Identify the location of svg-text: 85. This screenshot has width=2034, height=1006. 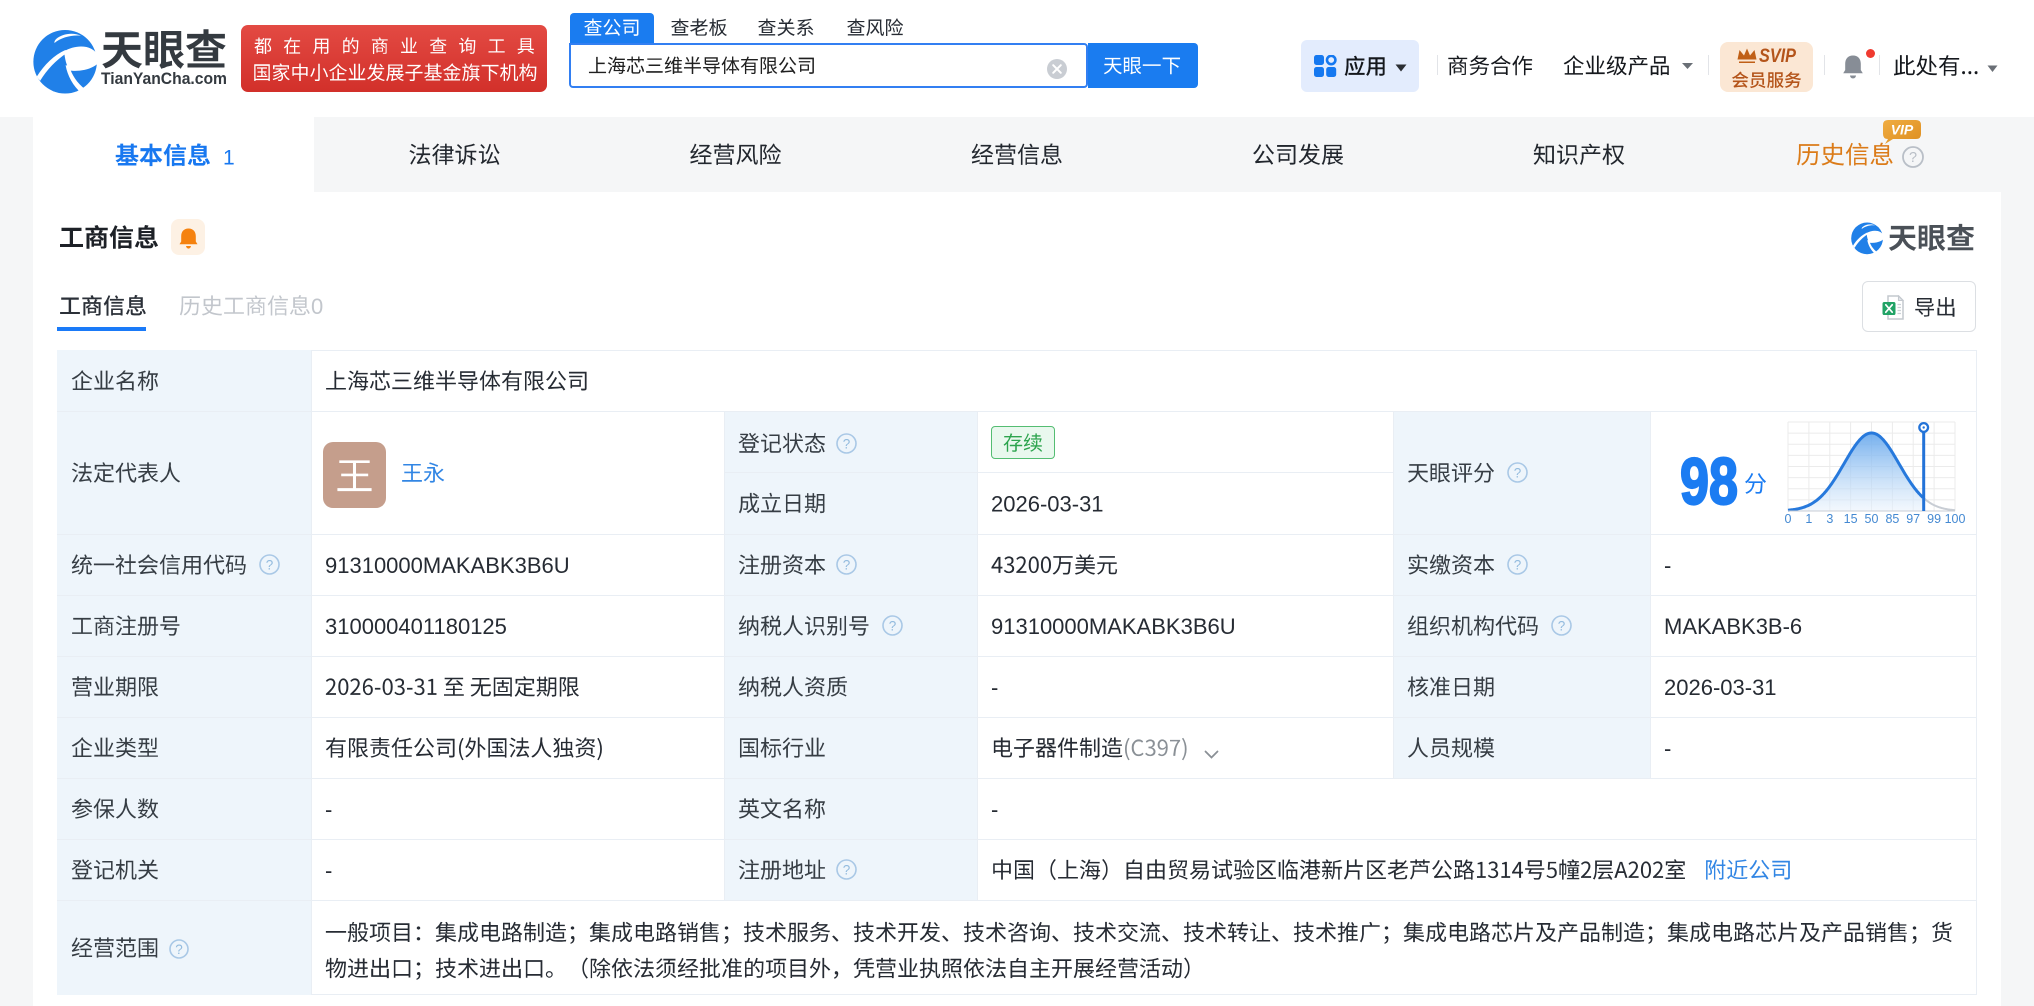
(1892, 519).